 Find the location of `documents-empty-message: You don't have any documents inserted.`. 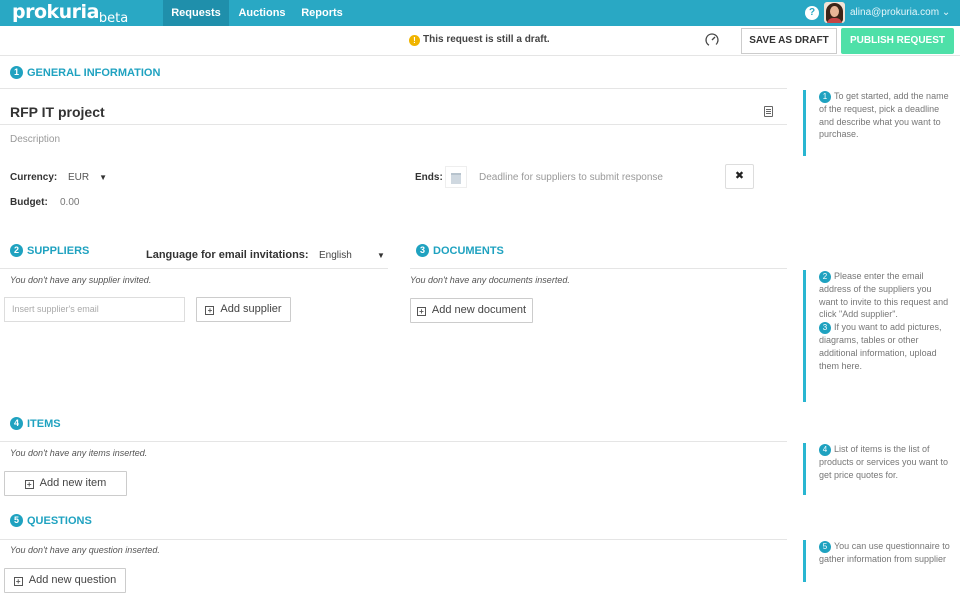

documents-empty-message: You don't have any documents inserted. is located at coordinates (490, 280).